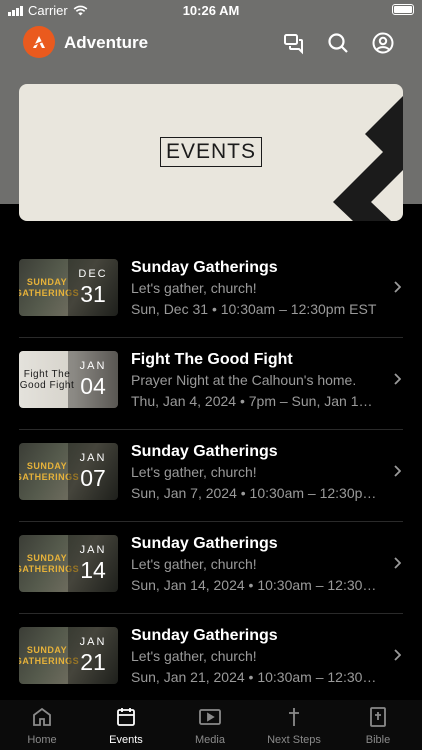 The image size is (422, 750). I want to click on event-subtitle: Prayer Night at the Calhoun's home., so click(244, 380).